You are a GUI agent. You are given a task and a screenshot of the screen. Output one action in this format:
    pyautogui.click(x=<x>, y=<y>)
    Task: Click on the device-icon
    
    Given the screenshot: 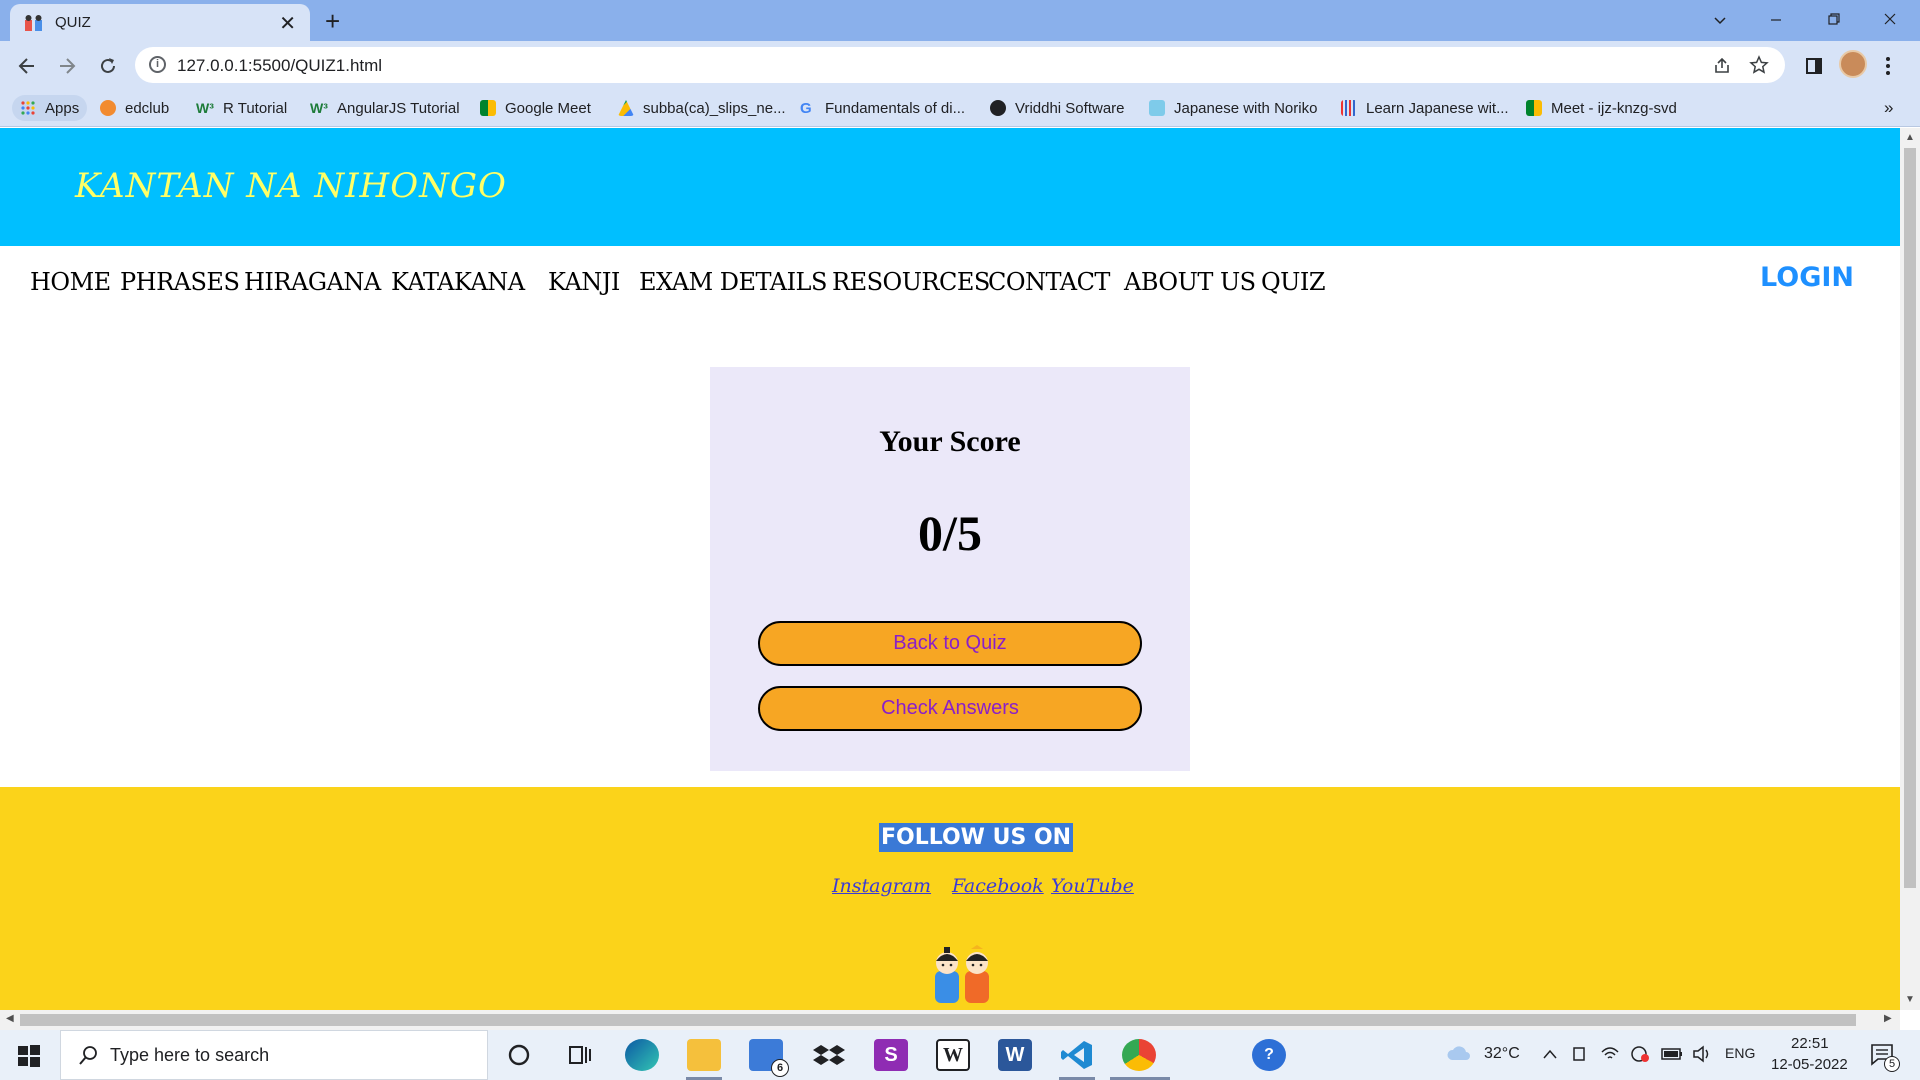 What is the action you would take?
    pyautogui.click(x=1579, y=1055)
    